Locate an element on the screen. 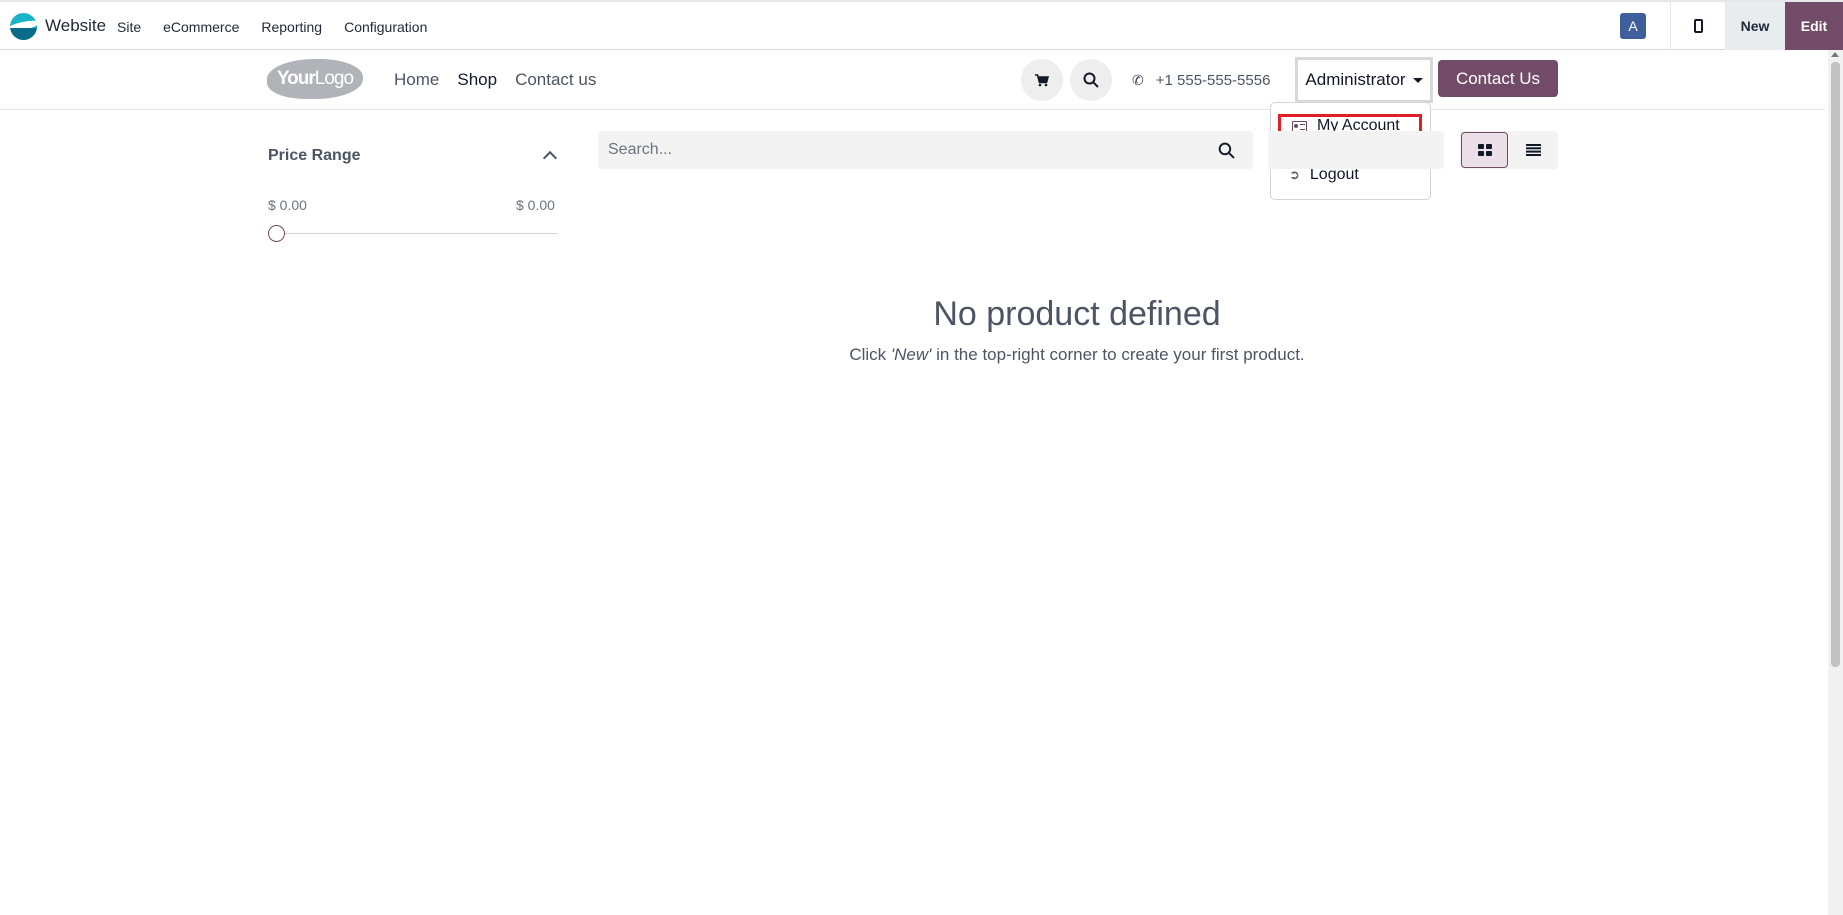  product-search-input is located at coordinates (898, 150).